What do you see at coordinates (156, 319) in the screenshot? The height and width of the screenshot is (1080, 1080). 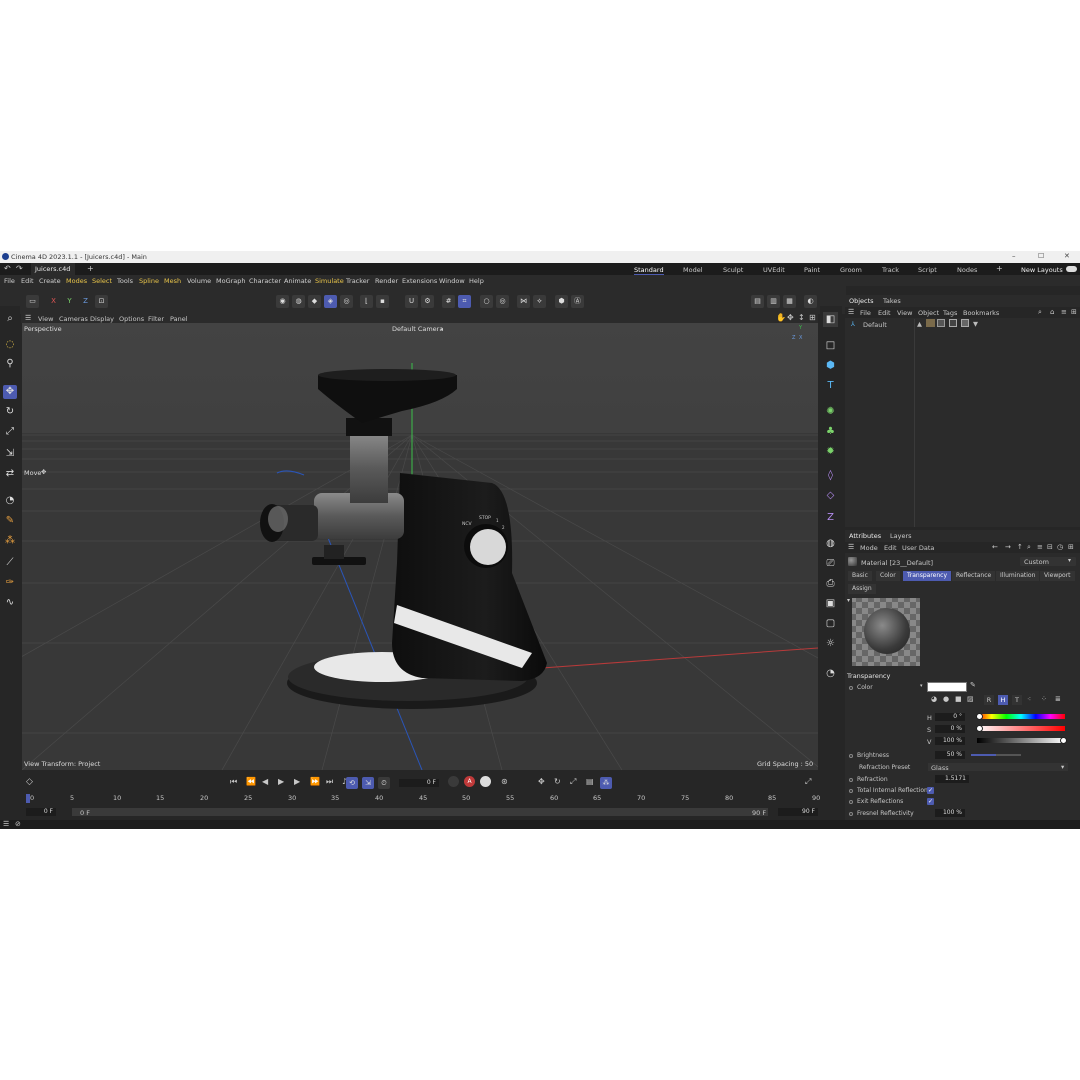 I see `viewport-menu-filter: Filter` at bounding box center [156, 319].